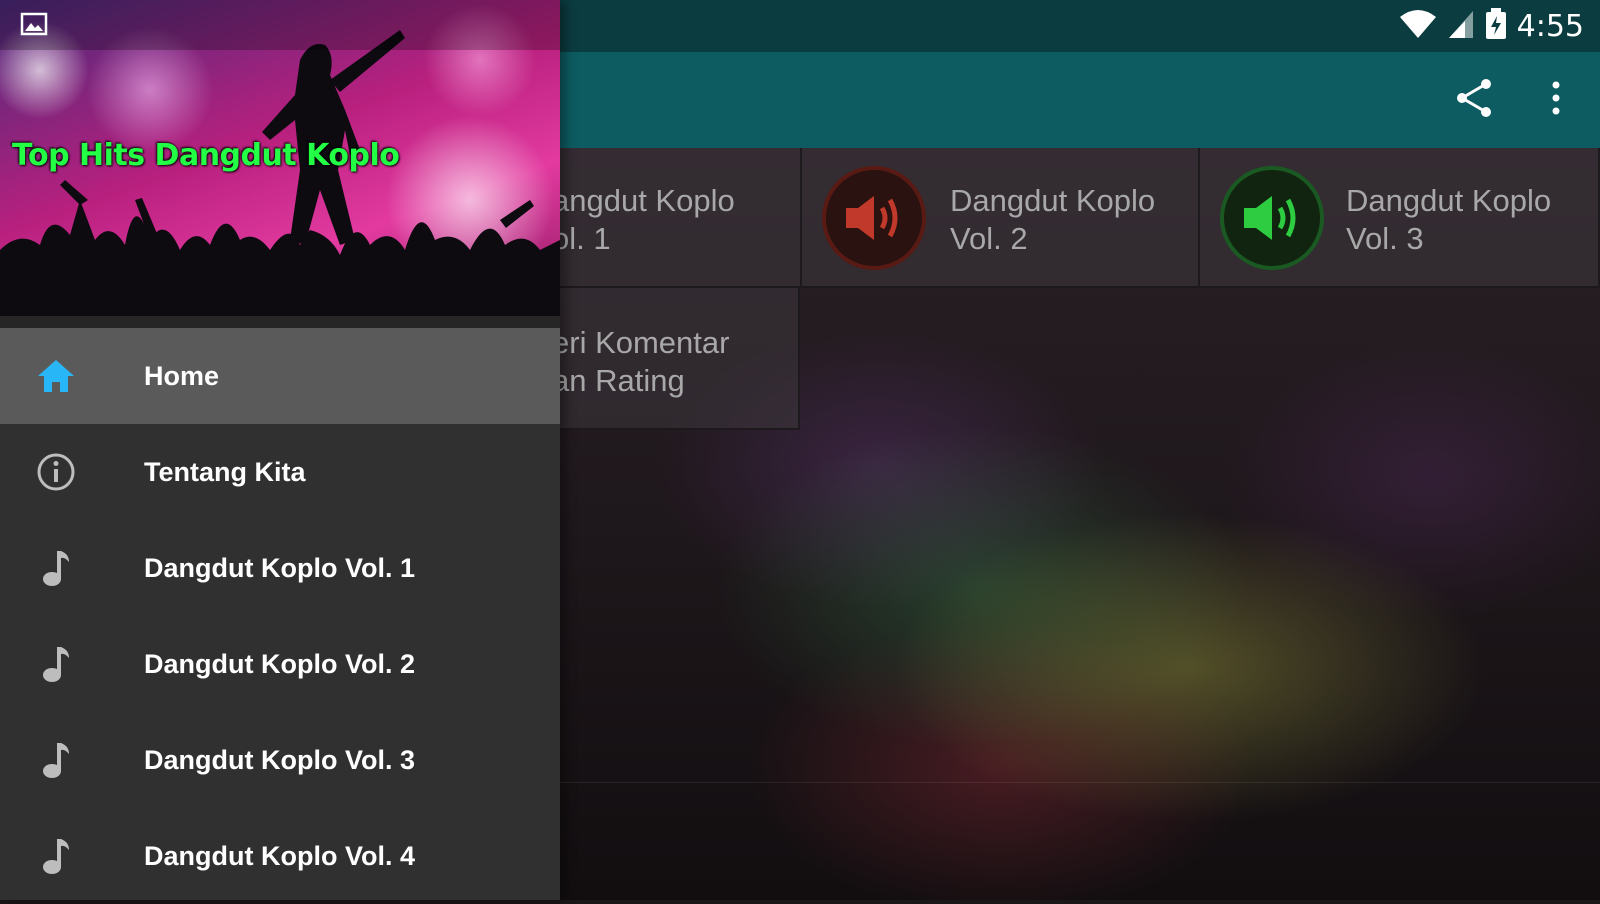  I want to click on tile-vol-2: Dangdut Koplo Vol. 2, so click(1001, 218).